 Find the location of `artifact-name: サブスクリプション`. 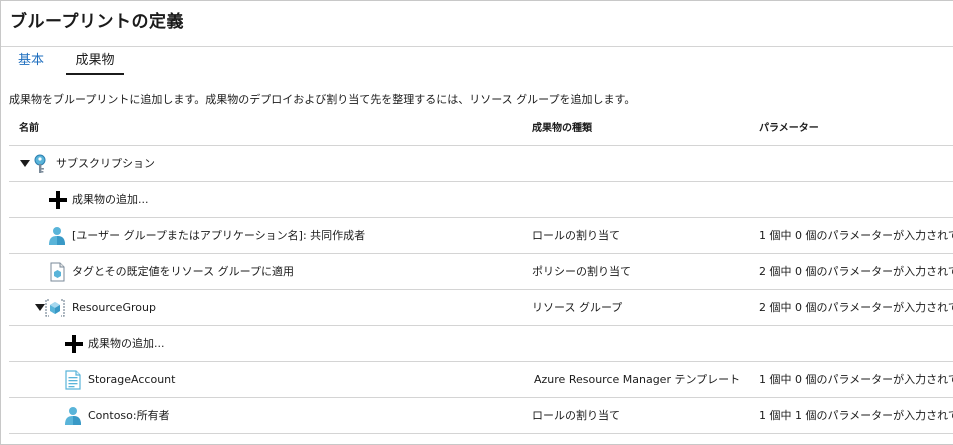

artifact-name: サブスクリプション is located at coordinates (105, 163).